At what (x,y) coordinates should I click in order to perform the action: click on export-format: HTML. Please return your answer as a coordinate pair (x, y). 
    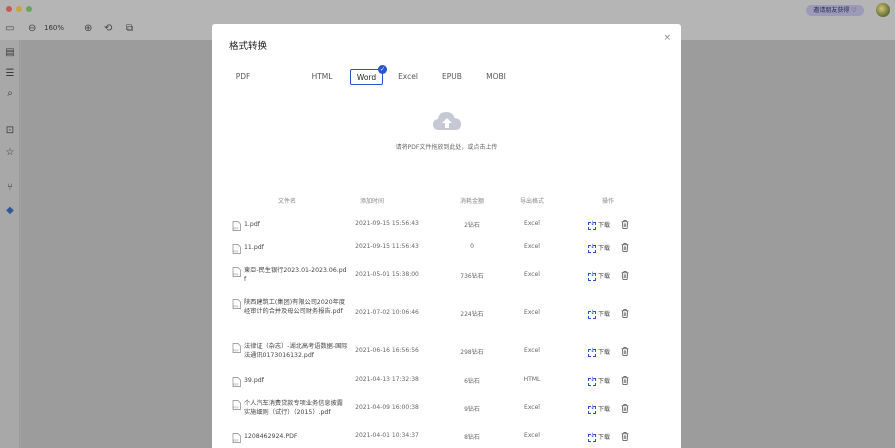
    Looking at the image, I should click on (532, 379).